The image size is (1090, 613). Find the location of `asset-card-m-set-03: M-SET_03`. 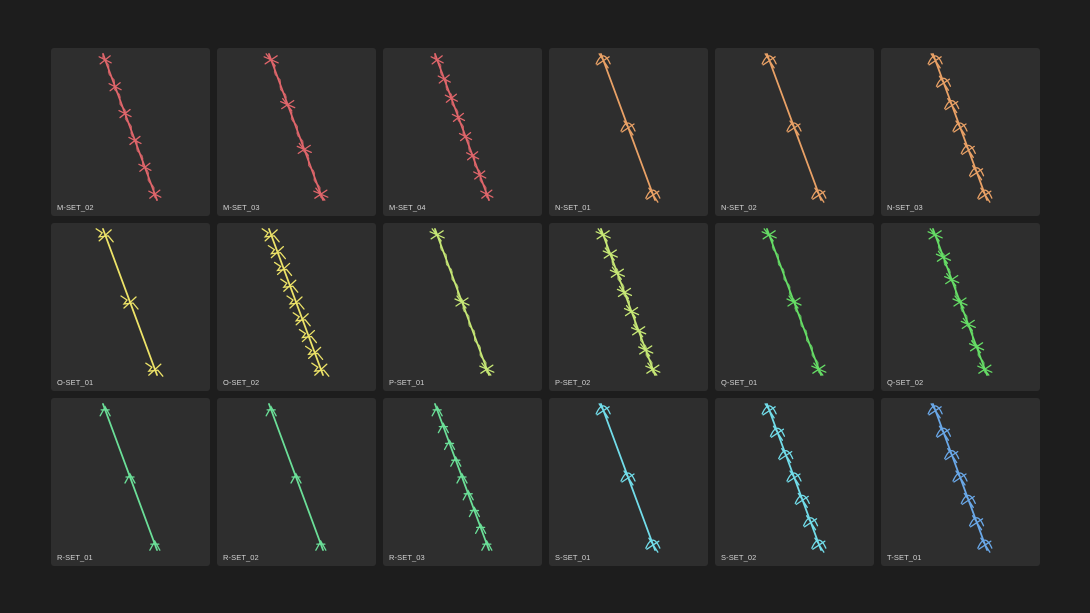

asset-card-m-set-03: M-SET_03 is located at coordinates (296, 132).